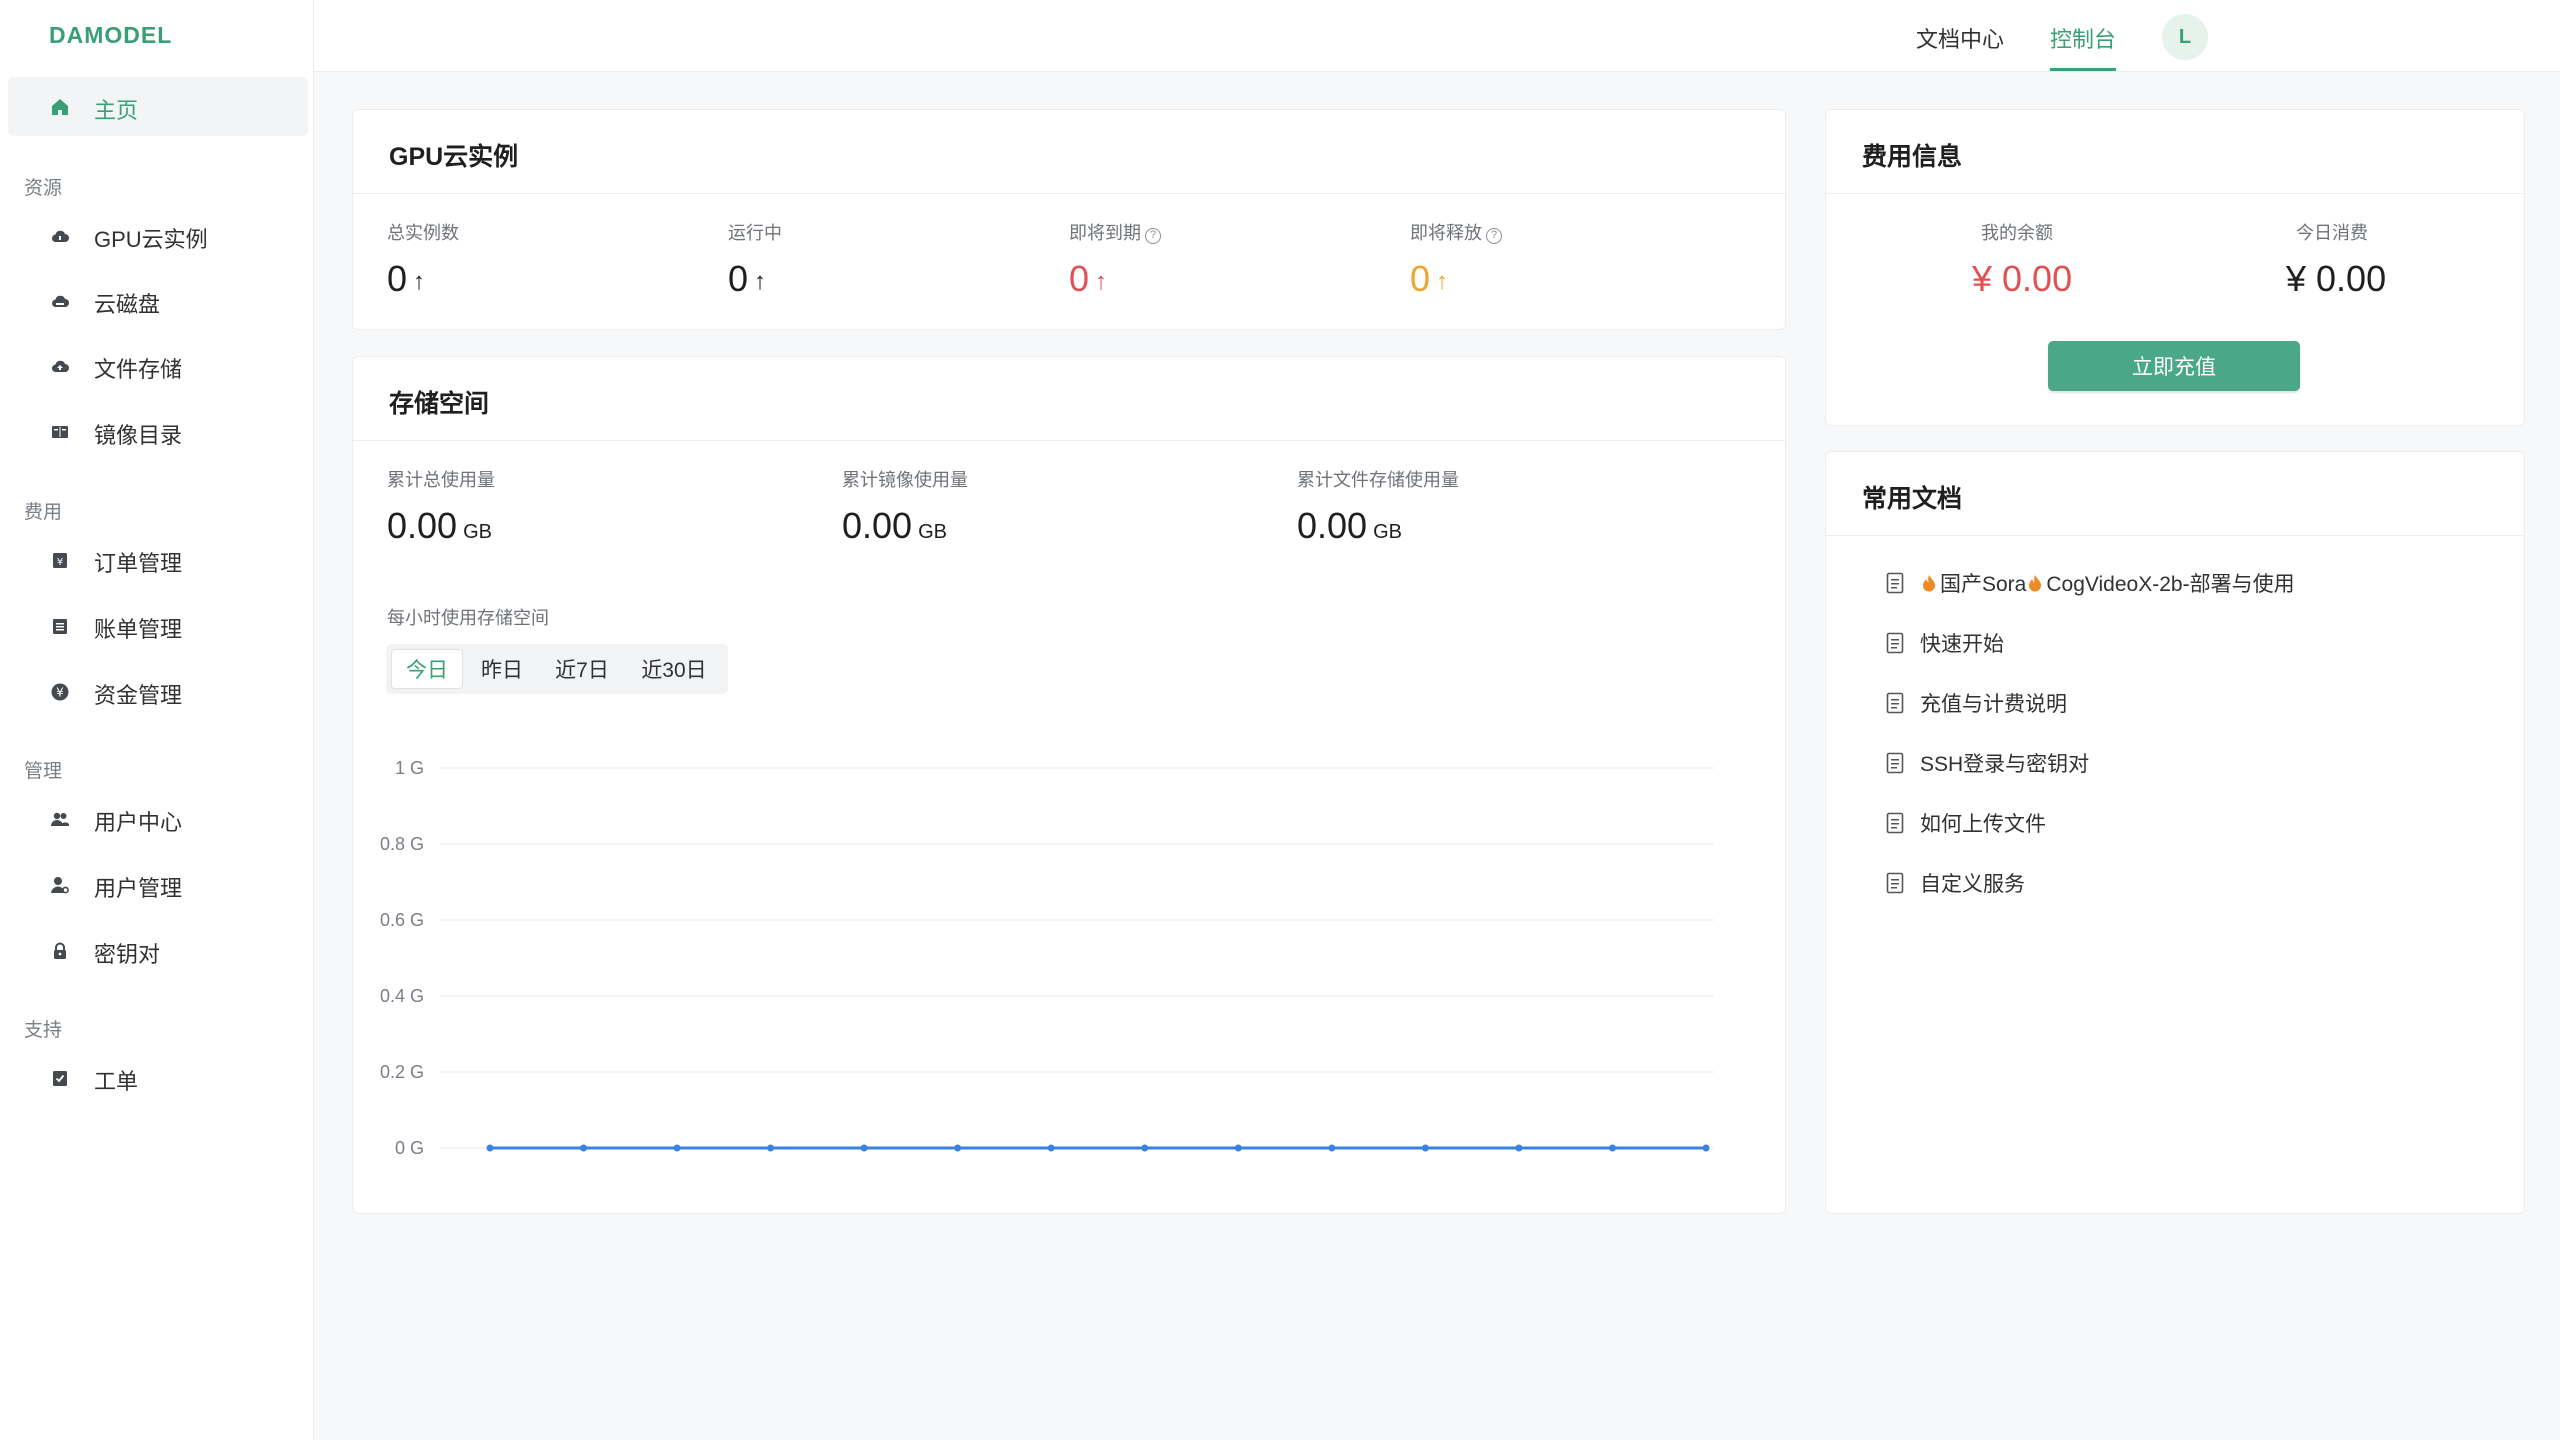 This screenshot has width=2560, height=1440. I want to click on sidebar-item-file-storage: 文件存储, so click(158, 366).